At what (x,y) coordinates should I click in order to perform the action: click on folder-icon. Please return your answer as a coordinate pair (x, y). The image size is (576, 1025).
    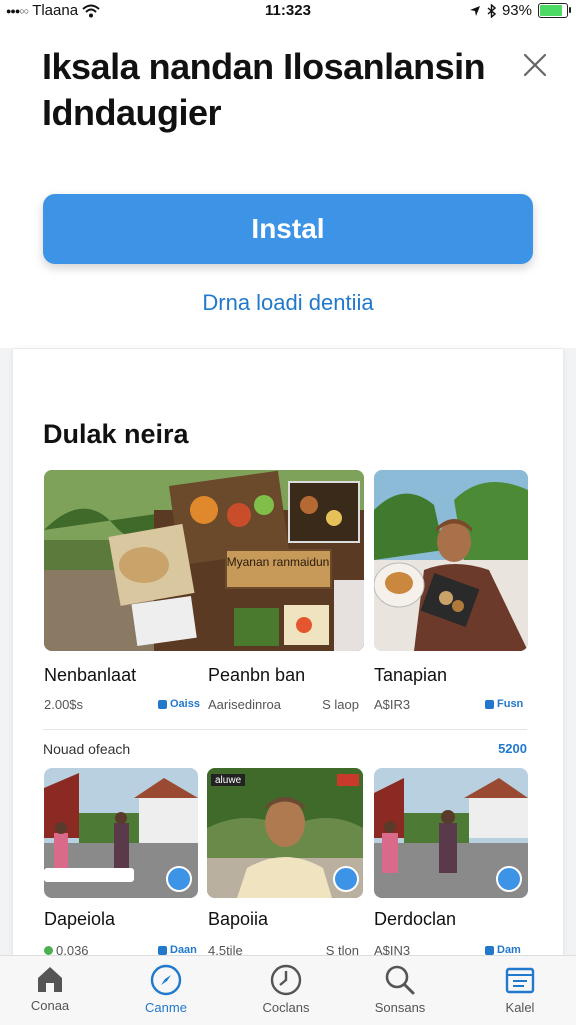
    Looking at the image, I should click on (520, 980).